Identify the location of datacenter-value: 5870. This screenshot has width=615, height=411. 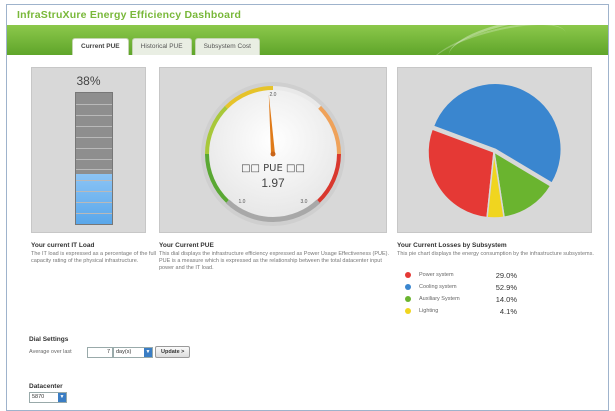
(38, 397).